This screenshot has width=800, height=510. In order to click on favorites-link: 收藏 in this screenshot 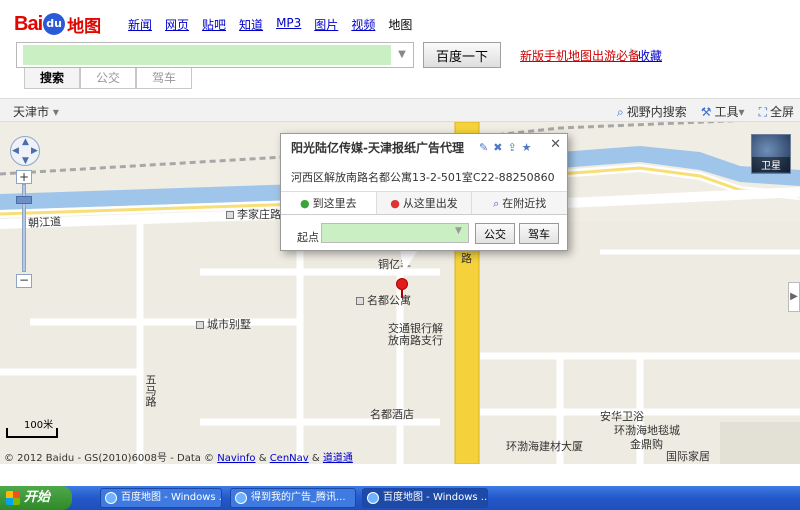, I will do `click(650, 55)`.